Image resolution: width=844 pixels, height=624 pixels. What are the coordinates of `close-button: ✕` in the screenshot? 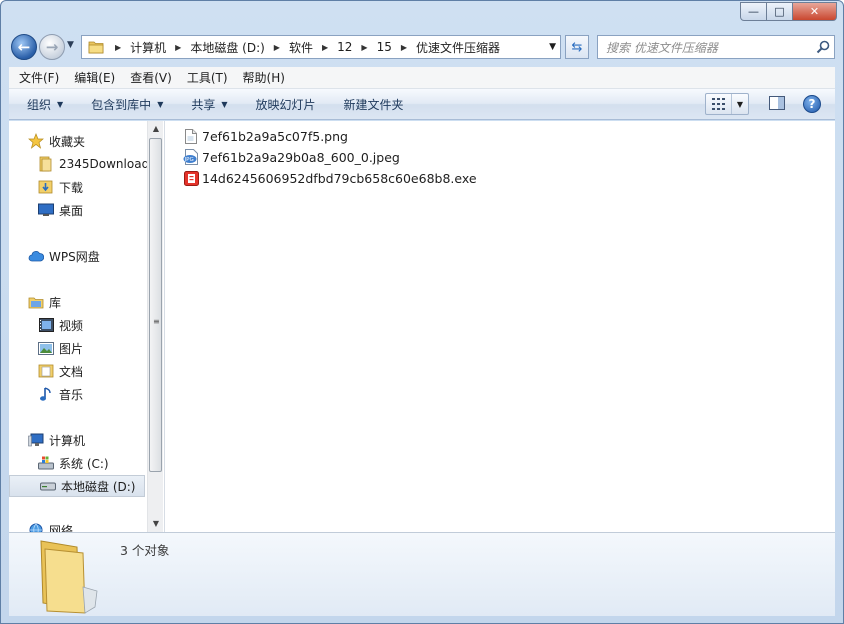 It's located at (815, 11).